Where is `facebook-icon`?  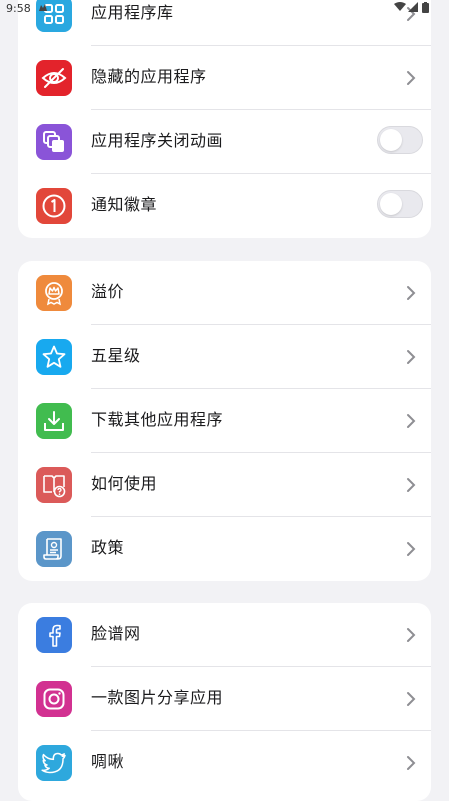
facebook-icon is located at coordinates (54, 635).